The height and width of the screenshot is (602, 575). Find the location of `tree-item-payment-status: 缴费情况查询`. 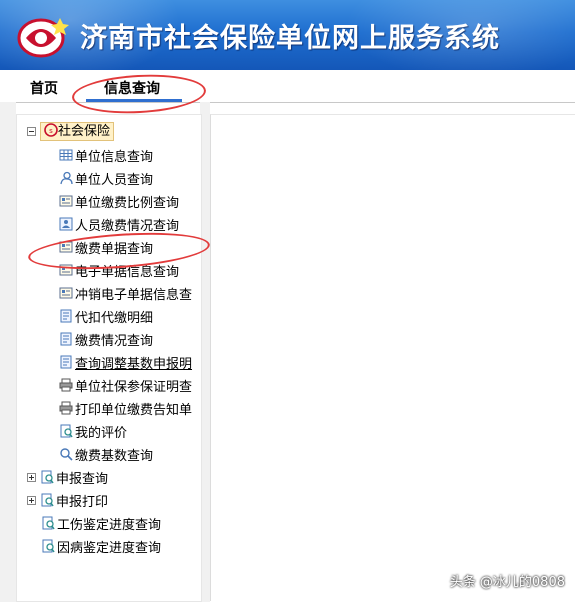

tree-item-payment-status: 缴费情况查询 is located at coordinates (106, 339).